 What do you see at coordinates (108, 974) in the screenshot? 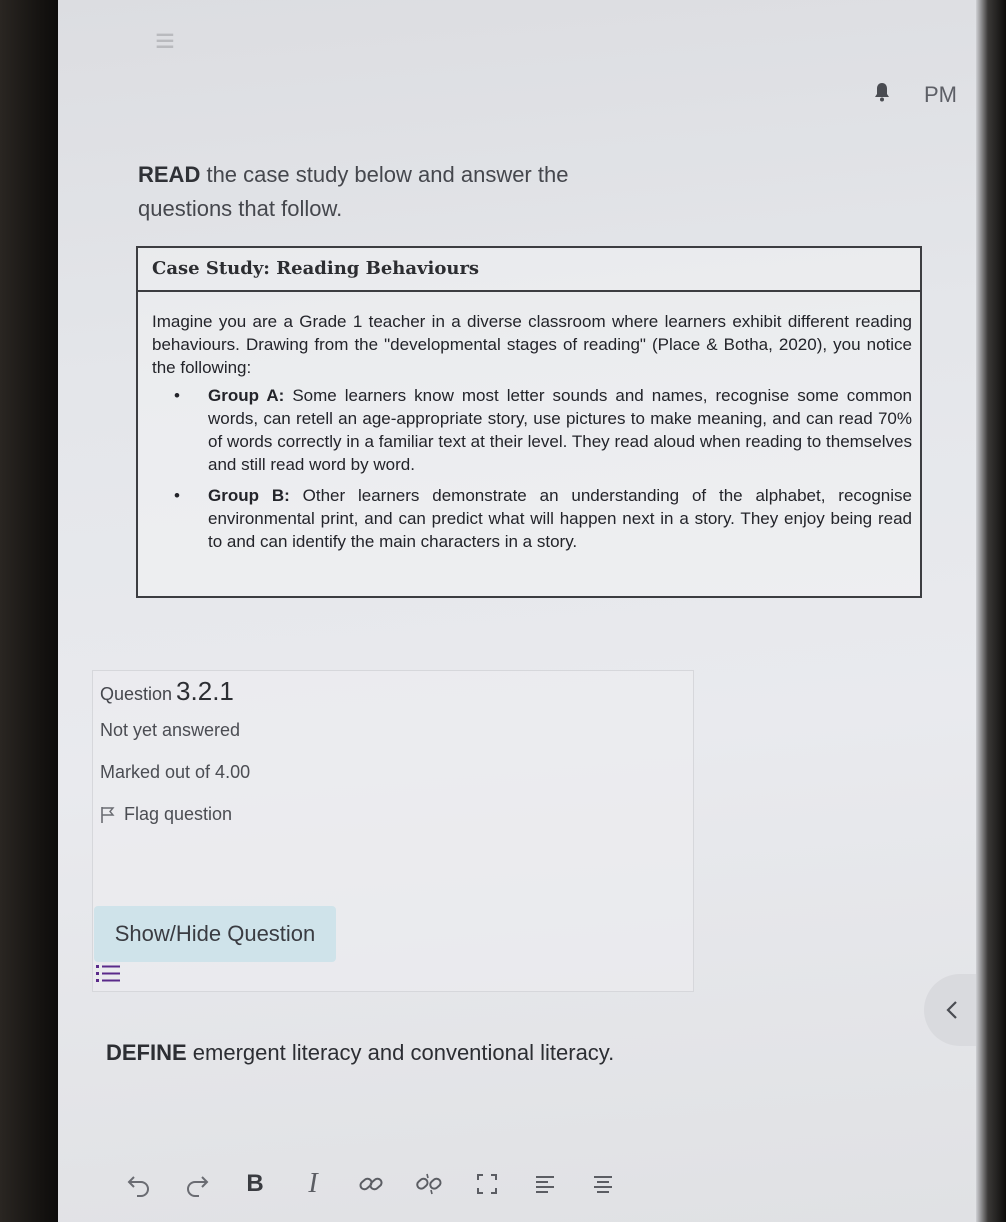
I see `question-list-icon` at bounding box center [108, 974].